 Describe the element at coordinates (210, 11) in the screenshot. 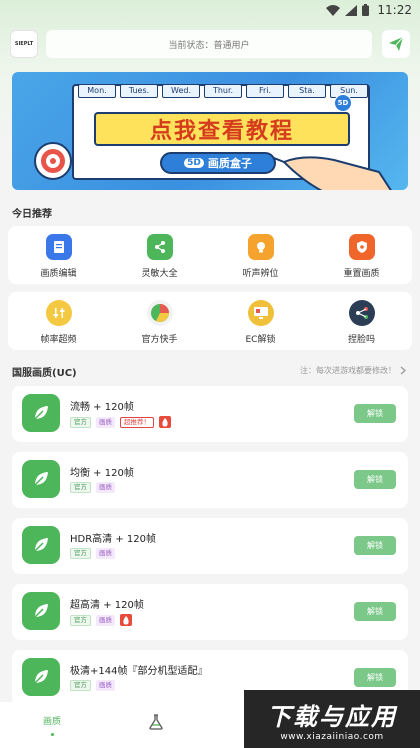

I see `status-bar: 11:22` at that location.